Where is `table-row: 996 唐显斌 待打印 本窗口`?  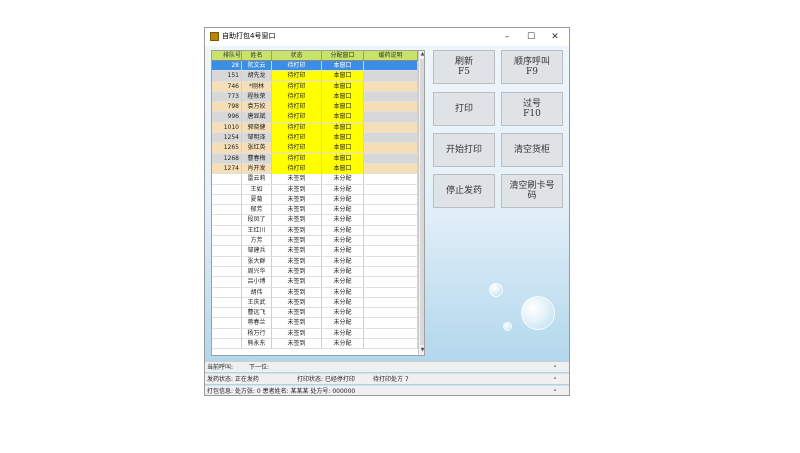 table-row: 996 唐显斌 待打印 本窗口 is located at coordinates (315, 117).